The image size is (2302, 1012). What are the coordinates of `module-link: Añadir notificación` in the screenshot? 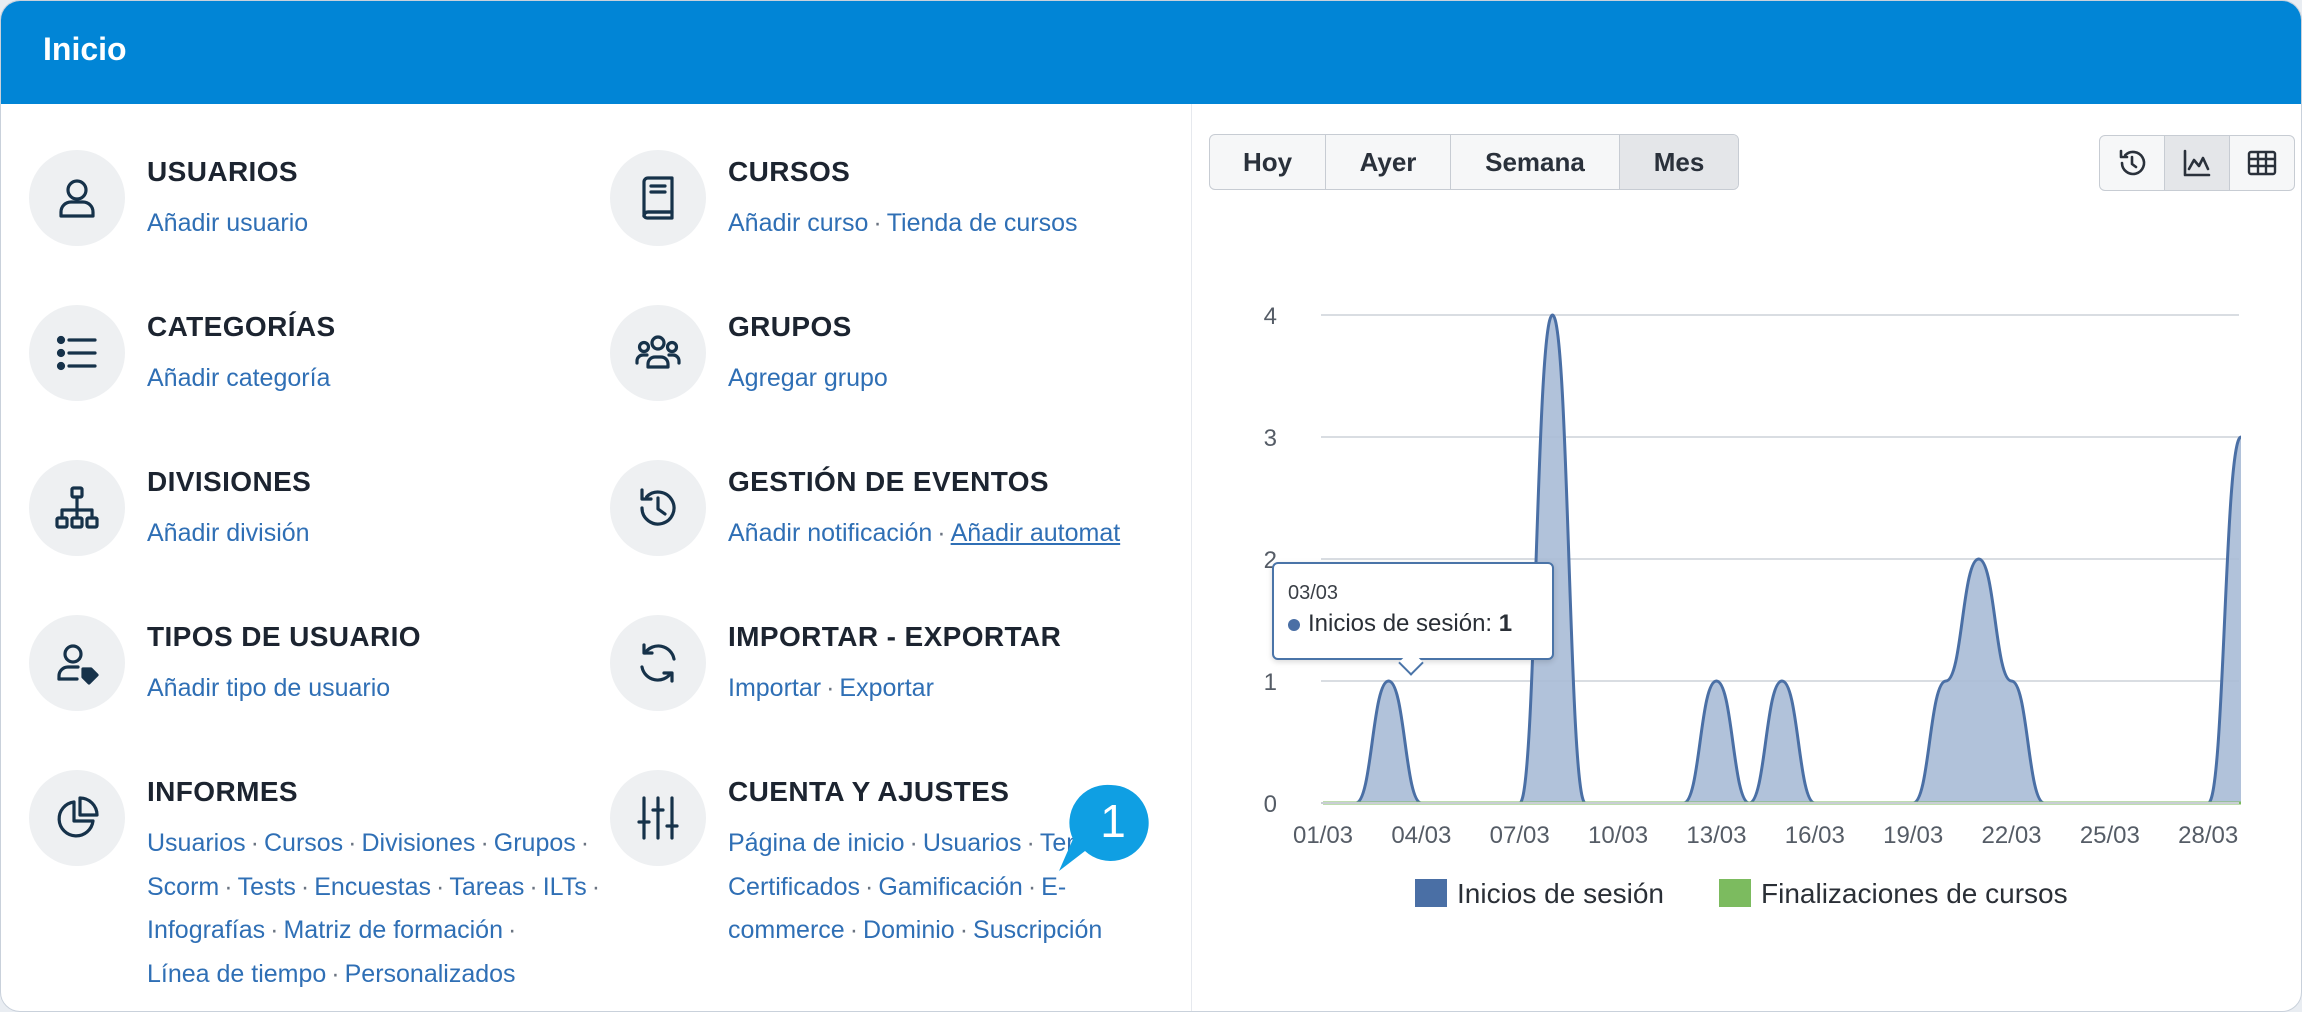 It's located at (830, 533).